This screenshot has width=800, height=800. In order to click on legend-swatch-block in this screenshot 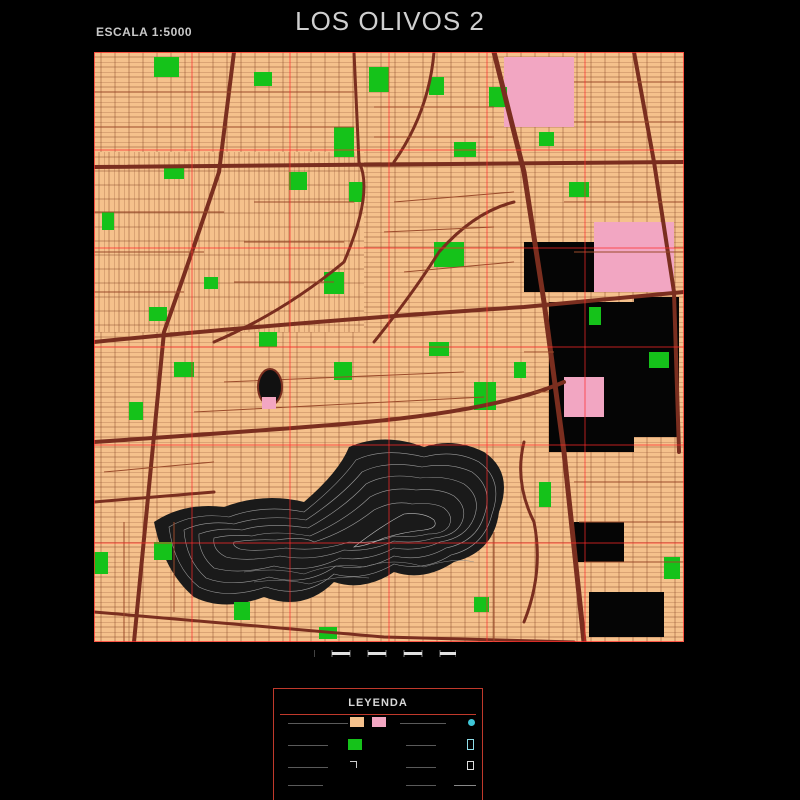, I will do `click(357, 722)`.